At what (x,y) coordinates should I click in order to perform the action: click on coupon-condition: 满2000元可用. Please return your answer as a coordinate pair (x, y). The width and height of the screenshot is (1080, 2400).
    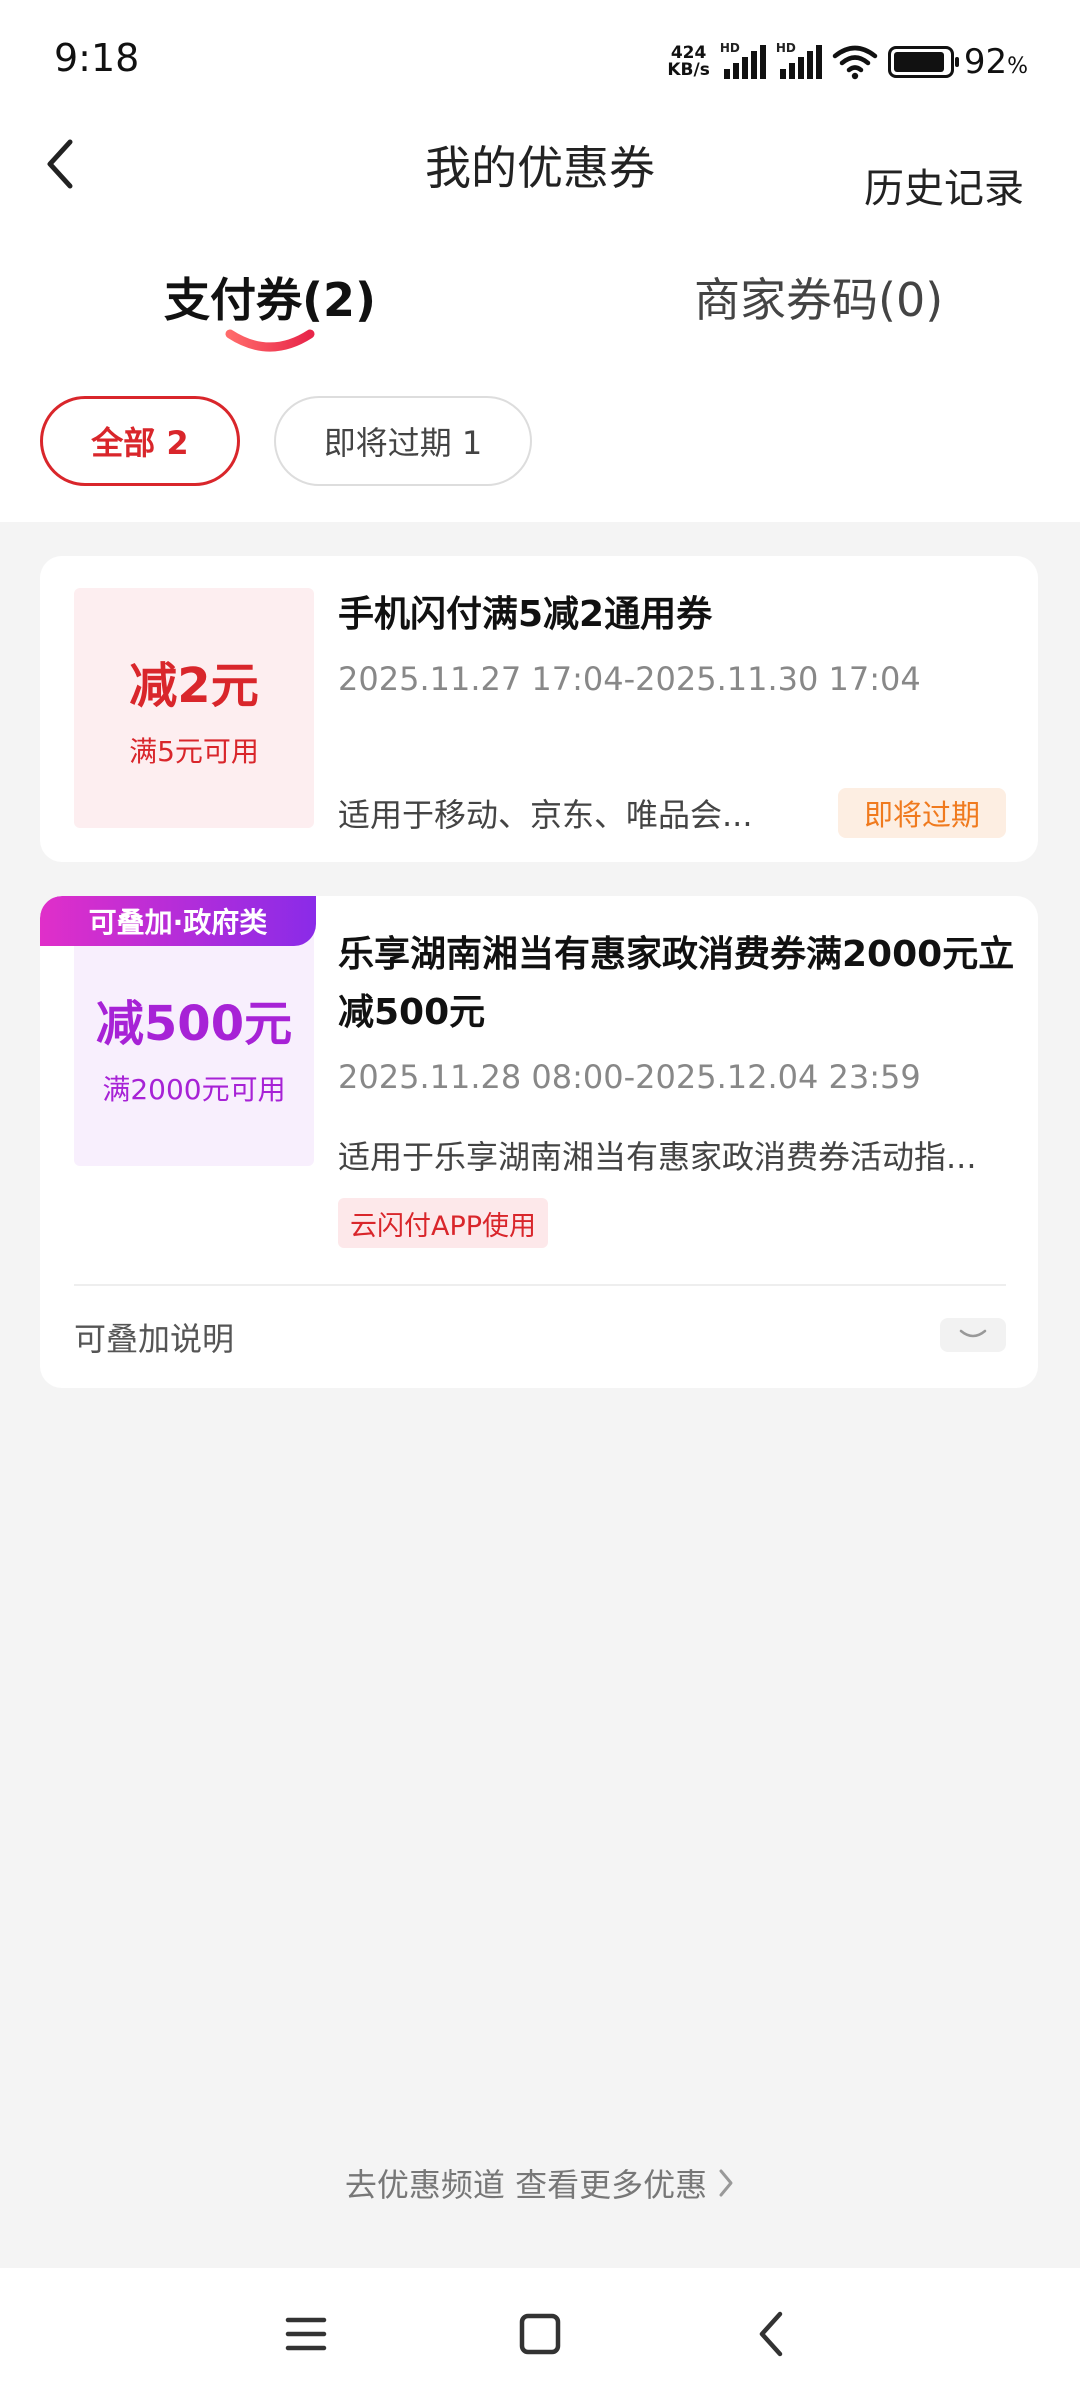
    Looking at the image, I should click on (194, 1089).